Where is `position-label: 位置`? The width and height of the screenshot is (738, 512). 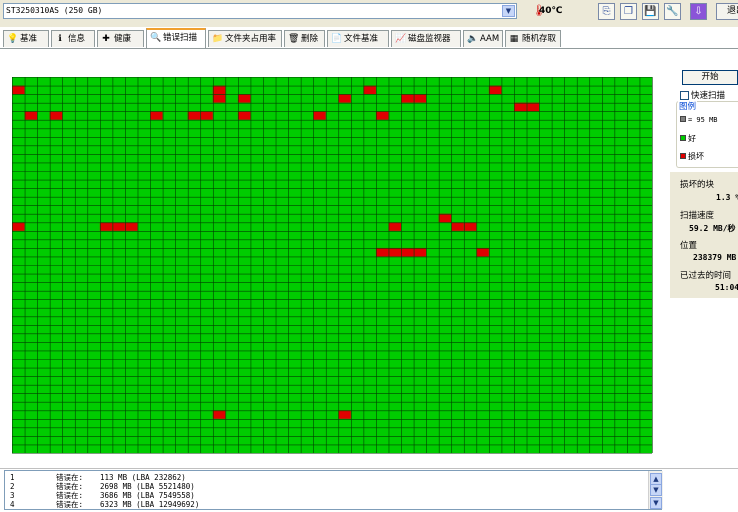 position-label: 位置 is located at coordinates (689, 246).